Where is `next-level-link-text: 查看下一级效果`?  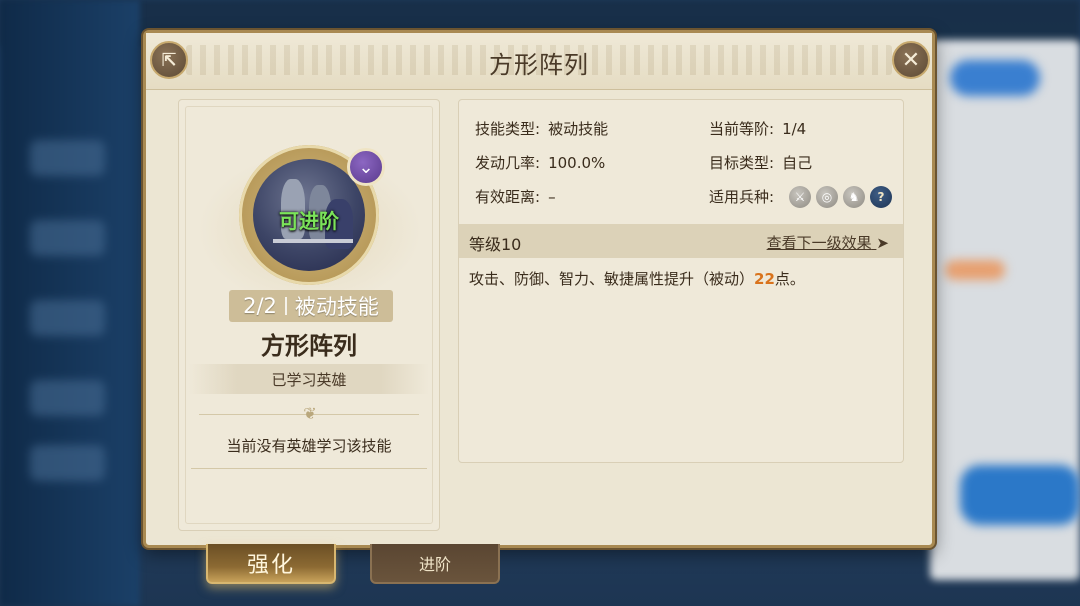 next-level-link-text: 查看下一级效果 is located at coordinates (819, 243).